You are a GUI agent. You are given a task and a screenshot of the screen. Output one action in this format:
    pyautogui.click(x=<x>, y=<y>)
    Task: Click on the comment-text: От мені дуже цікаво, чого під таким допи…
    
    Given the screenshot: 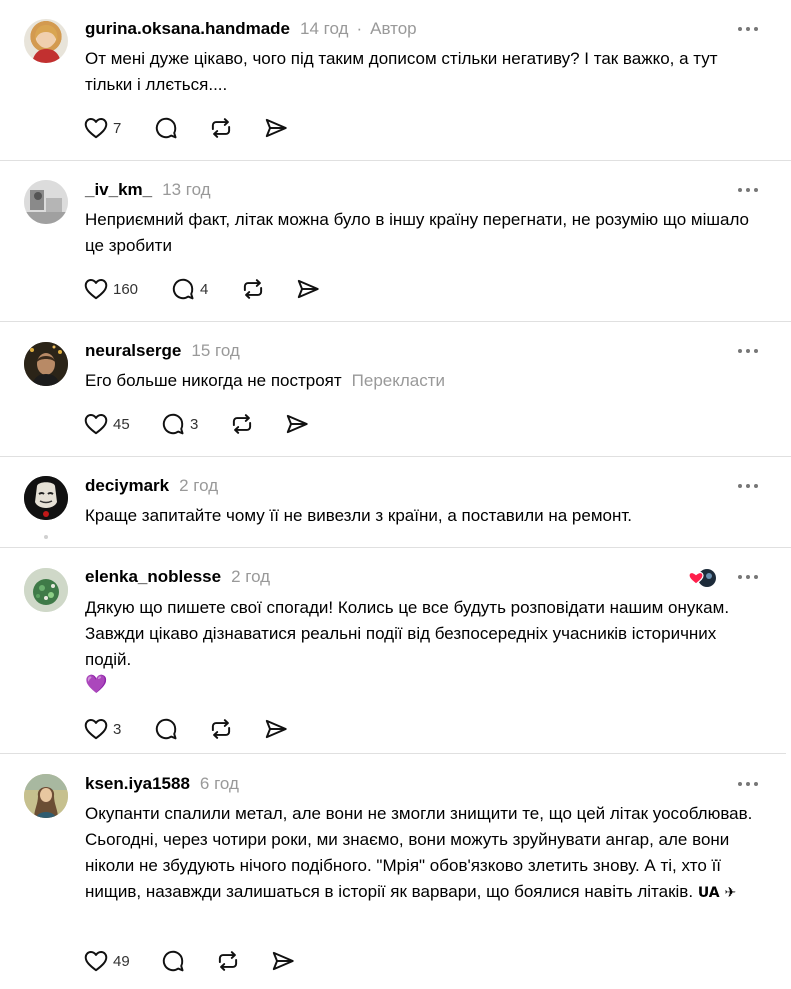 What is the action you would take?
    pyautogui.click(x=401, y=71)
    